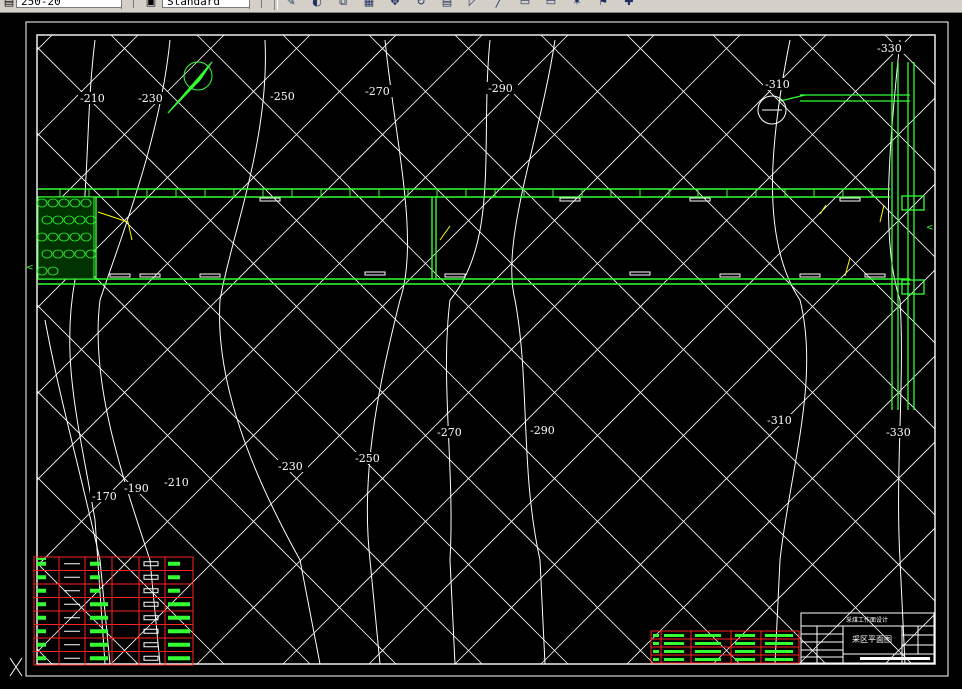 This screenshot has height=689, width=962. What do you see at coordinates (75, 4) in the screenshot?
I see `layer-combo: 250-20` at bounding box center [75, 4].